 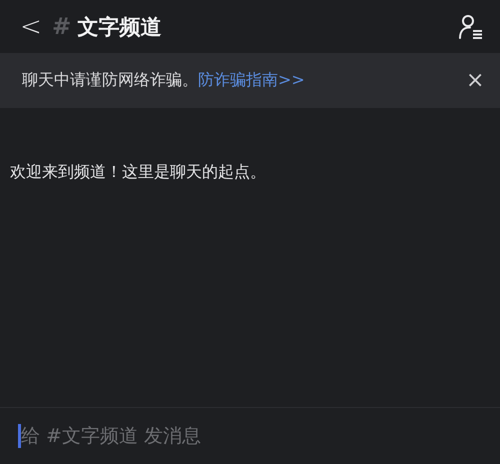 I want to click on fraud-guide-link: 防诈骗指南>>, so click(x=251, y=79).